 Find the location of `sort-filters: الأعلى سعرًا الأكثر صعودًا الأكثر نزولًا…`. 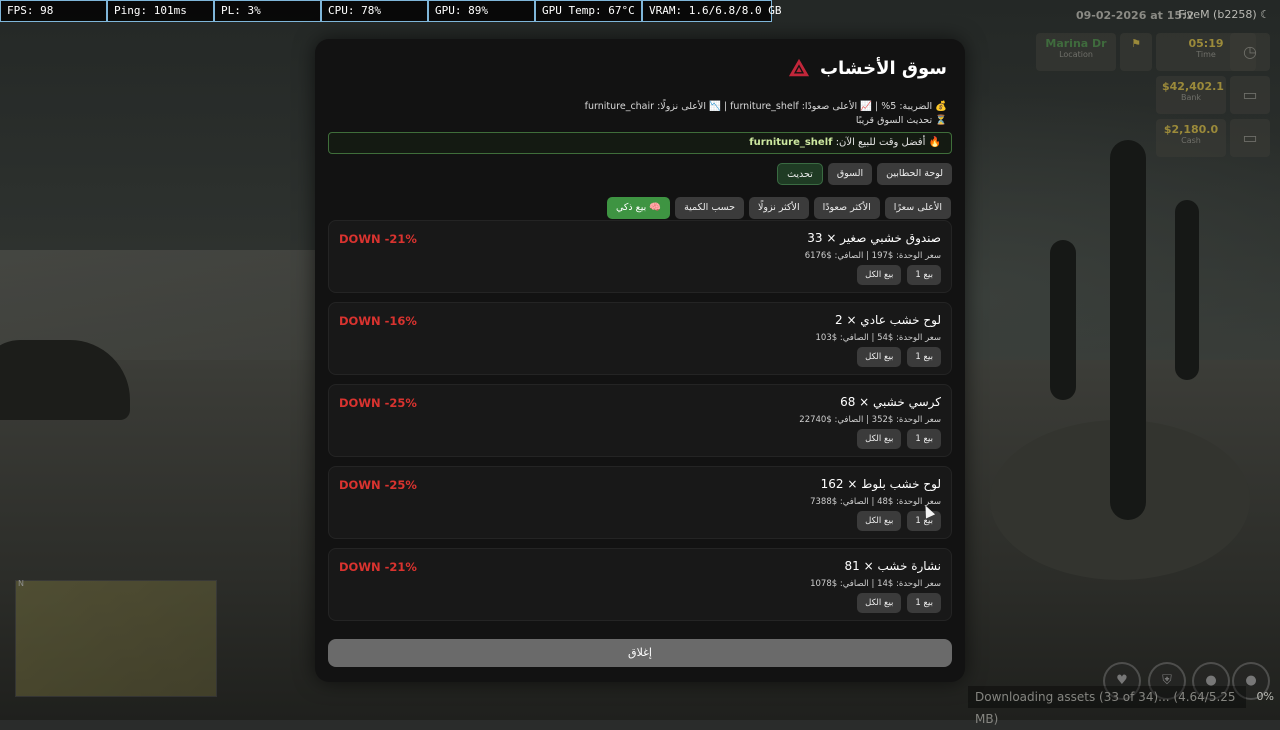

sort-filters: الأعلى سعرًا الأكثر صعودًا الأكثر نزولًا… is located at coordinates (778, 208).